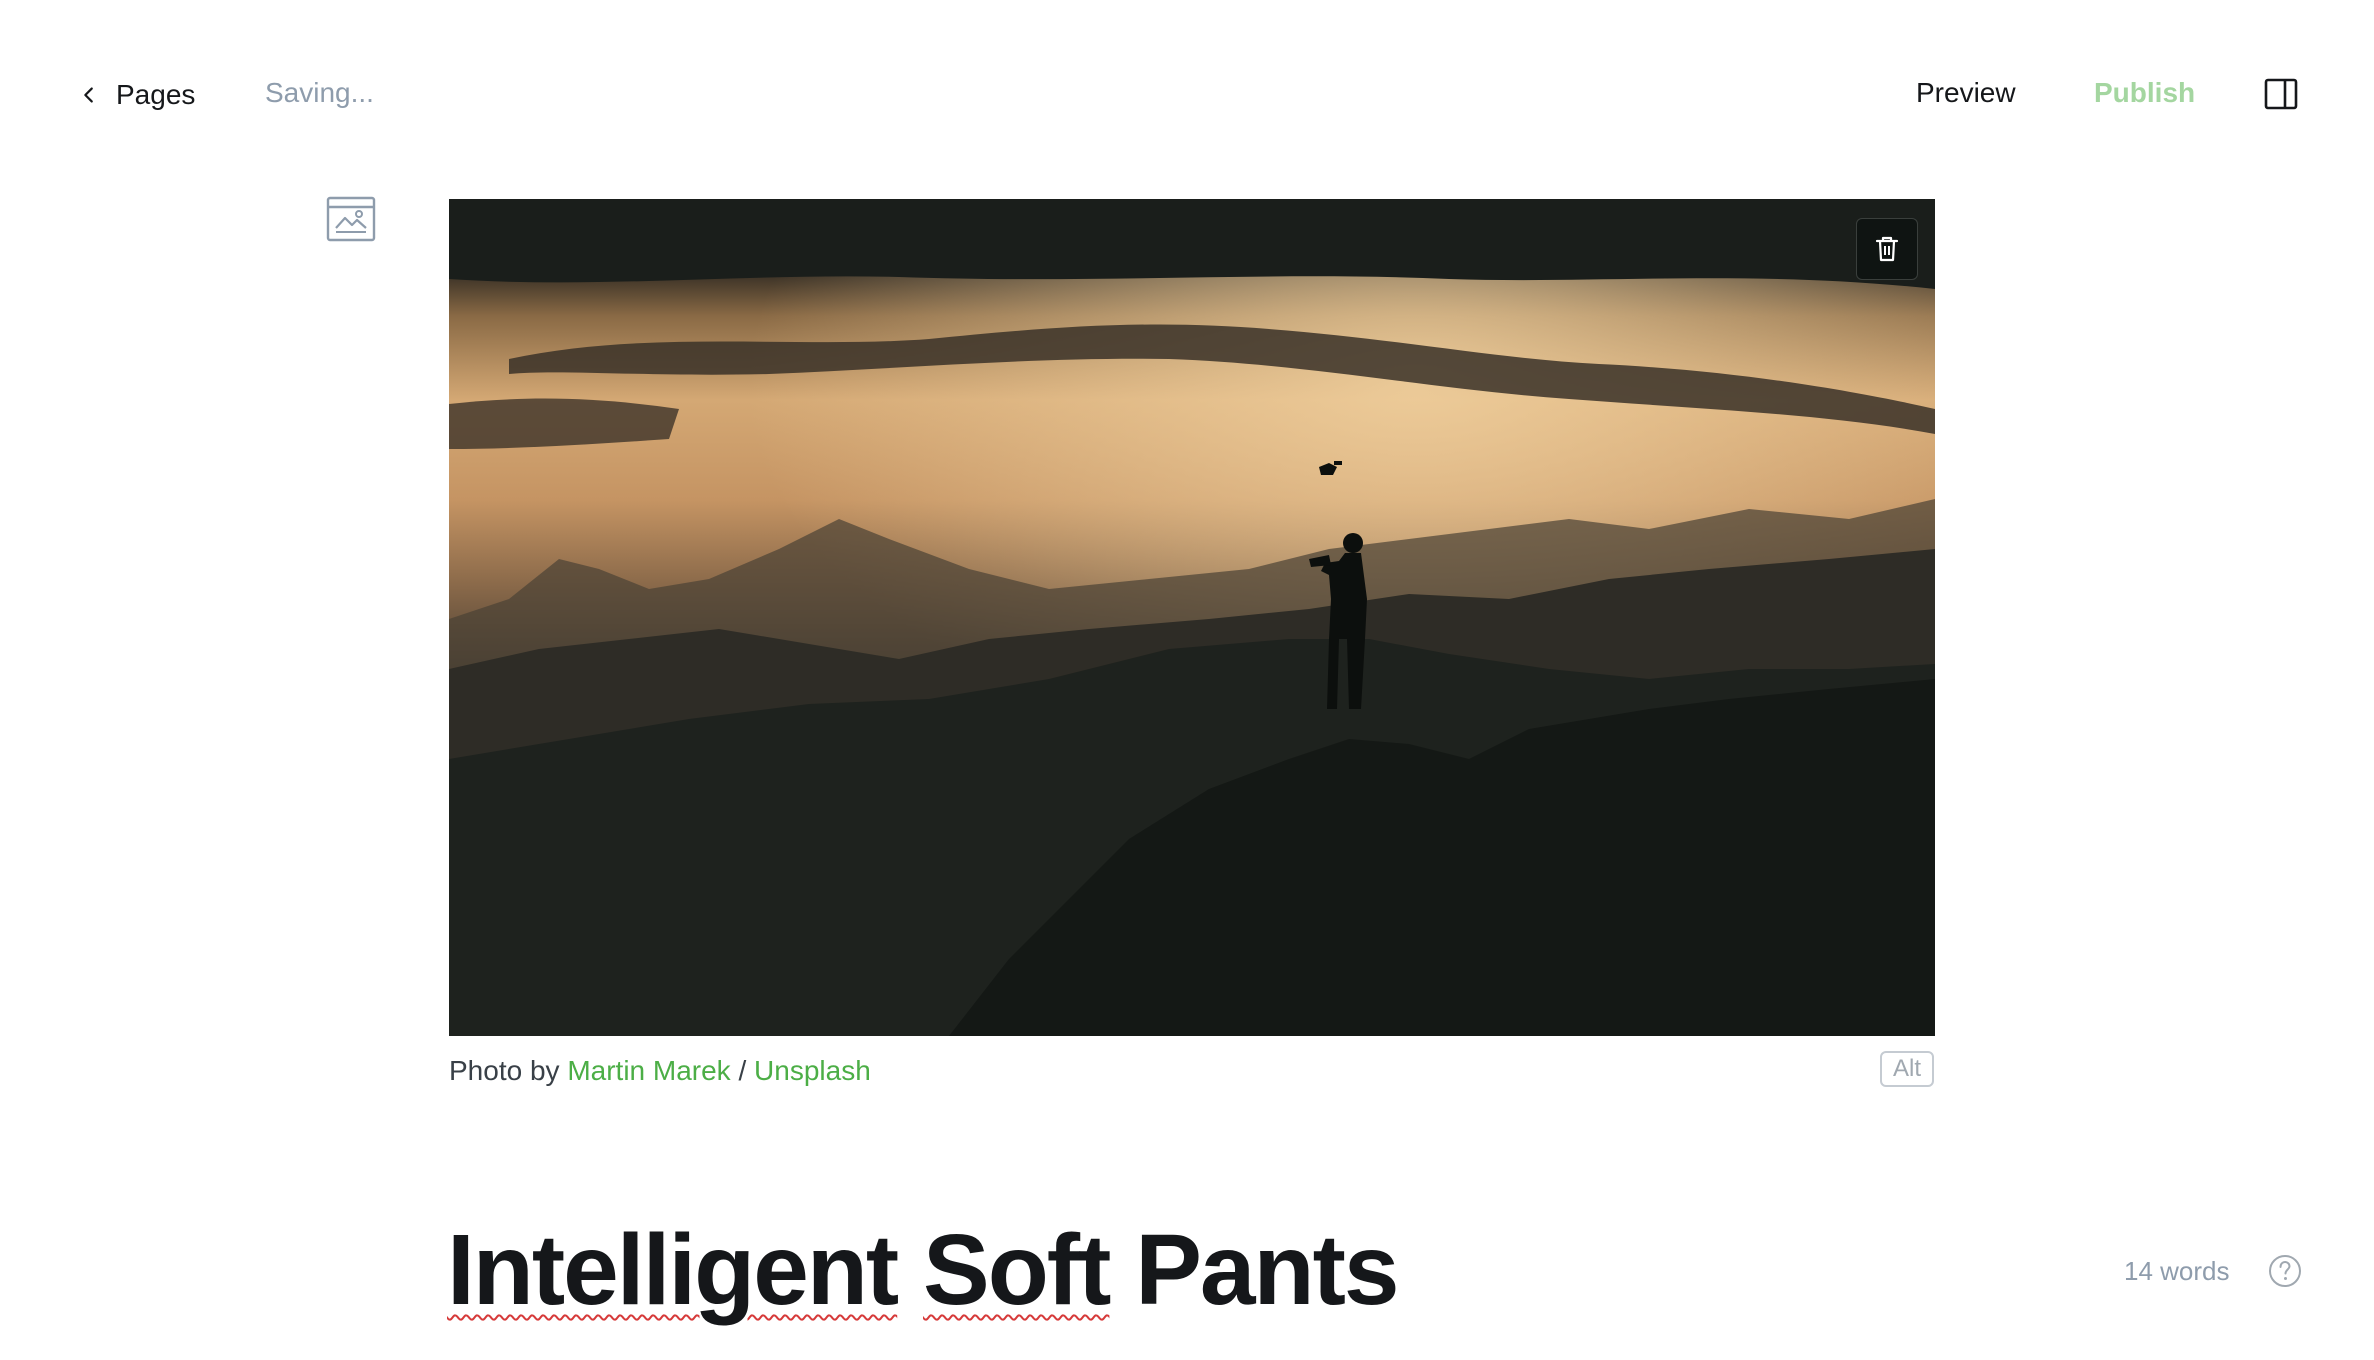 This screenshot has height=1360, width=2374. What do you see at coordinates (2285, 1271) in the screenshot?
I see `question-circle-icon` at bounding box center [2285, 1271].